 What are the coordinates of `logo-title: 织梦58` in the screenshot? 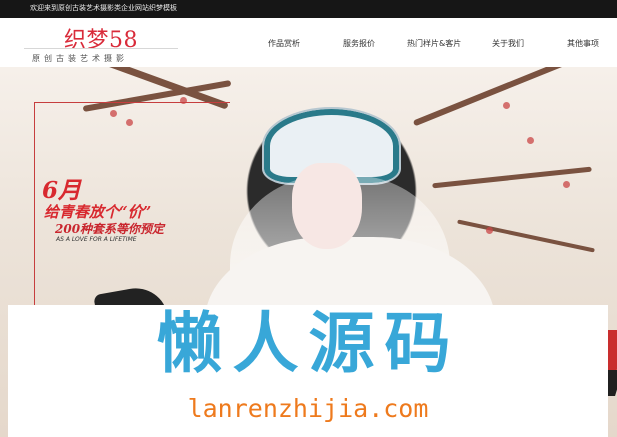 It's located at (101, 40).